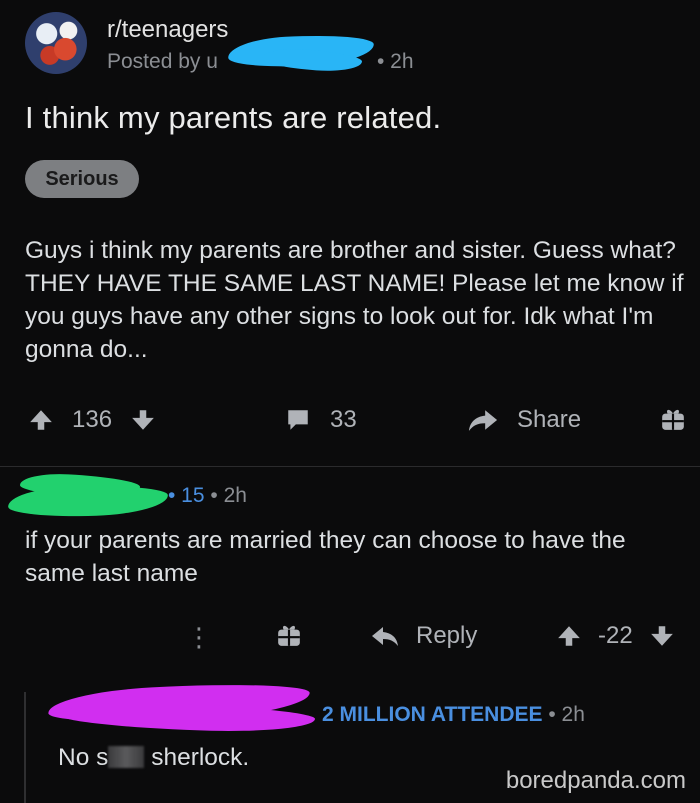 This screenshot has height=803, width=700. What do you see at coordinates (186, 495) in the screenshot?
I see `comment-score: • 15` at bounding box center [186, 495].